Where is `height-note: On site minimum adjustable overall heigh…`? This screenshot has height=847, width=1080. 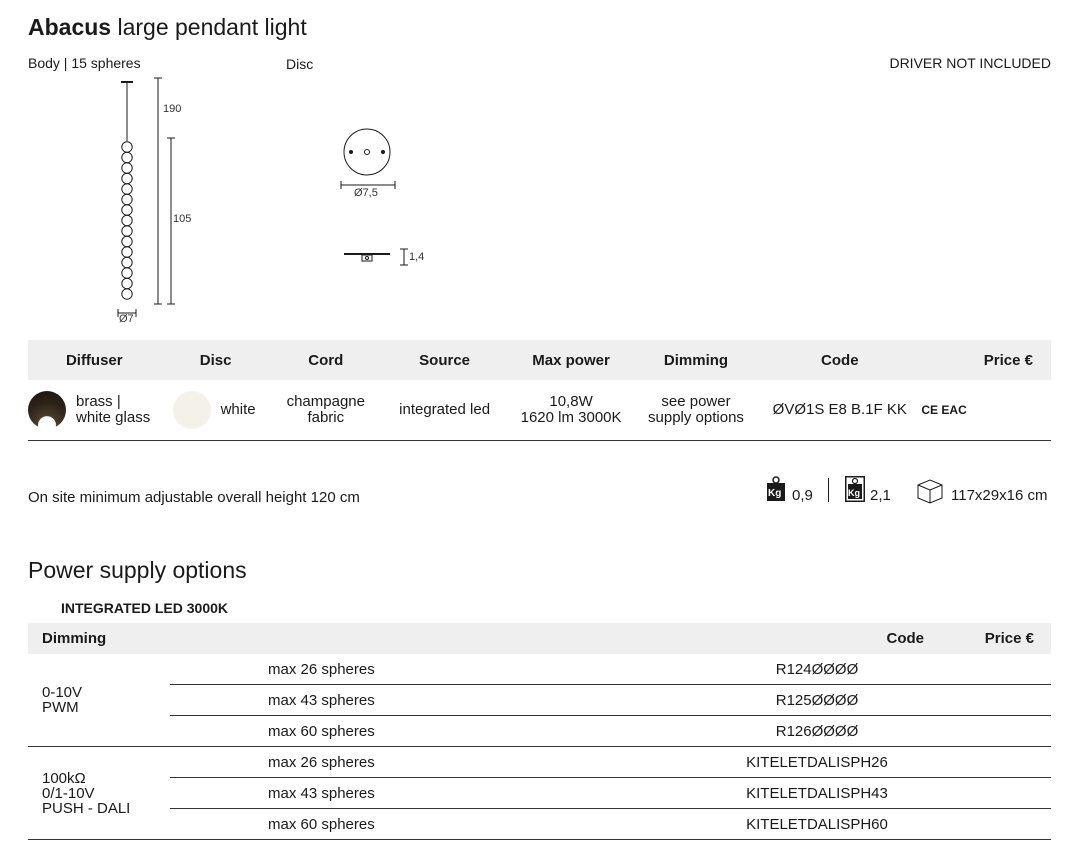
height-note: On site minimum adjustable overall heigh… is located at coordinates (194, 497).